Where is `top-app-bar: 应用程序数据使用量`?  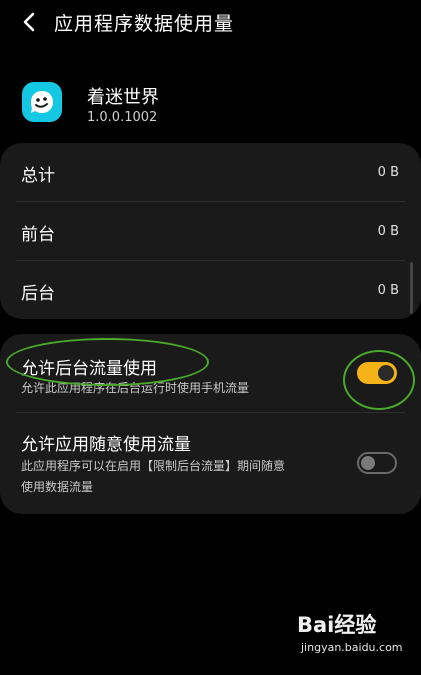 top-app-bar: 应用程序数据使用量 is located at coordinates (210, 24).